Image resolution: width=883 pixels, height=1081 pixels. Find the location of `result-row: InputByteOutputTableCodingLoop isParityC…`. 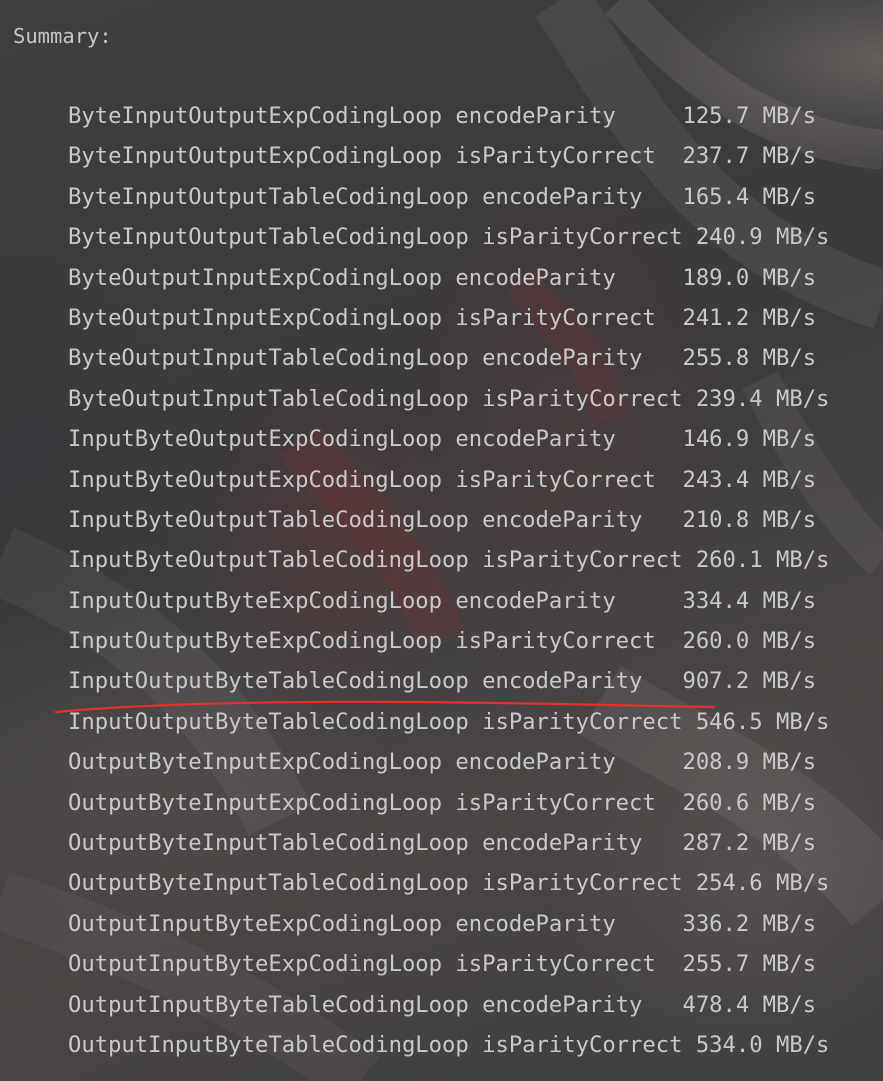

result-row: InputByteOutputTableCodingLoop isParityC… is located at coordinates (448, 564).